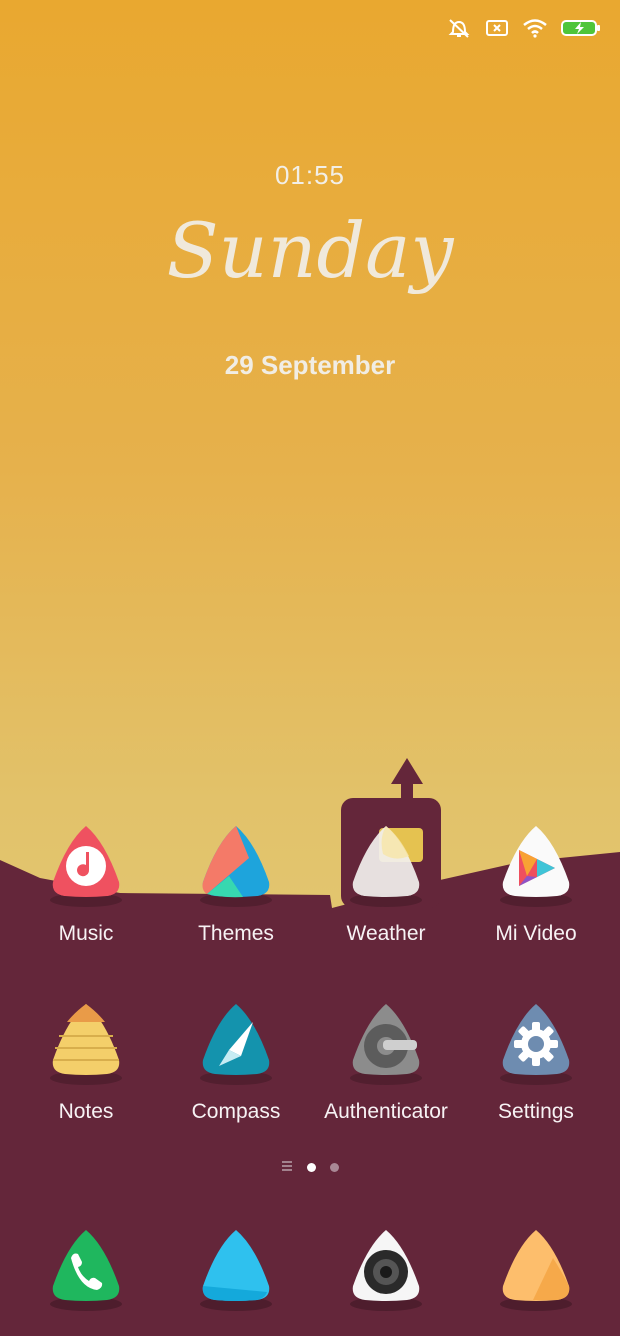  Describe the element at coordinates (236, 1044) in the screenshot. I see `compass-icon` at that location.